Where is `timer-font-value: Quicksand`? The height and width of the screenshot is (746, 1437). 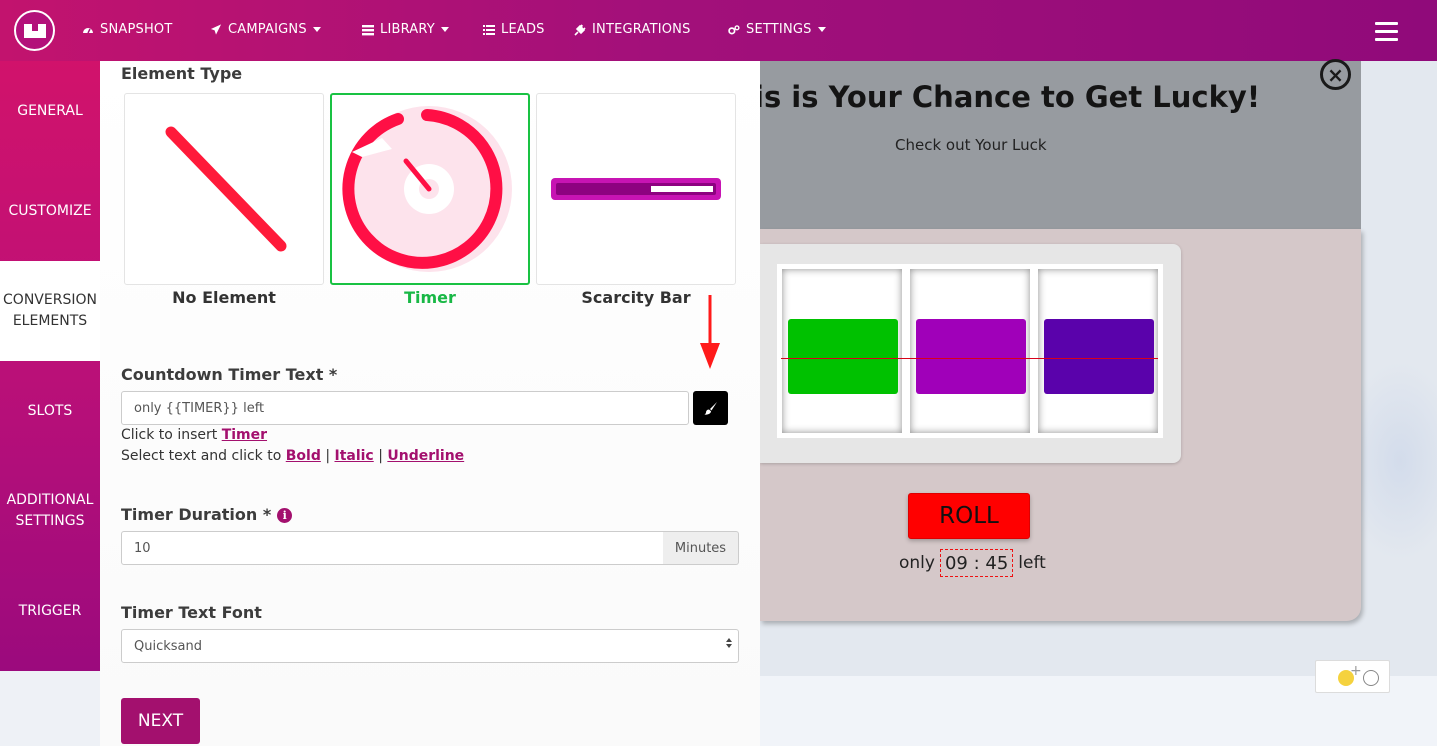 timer-font-value: Quicksand is located at coordinates (168, 646).